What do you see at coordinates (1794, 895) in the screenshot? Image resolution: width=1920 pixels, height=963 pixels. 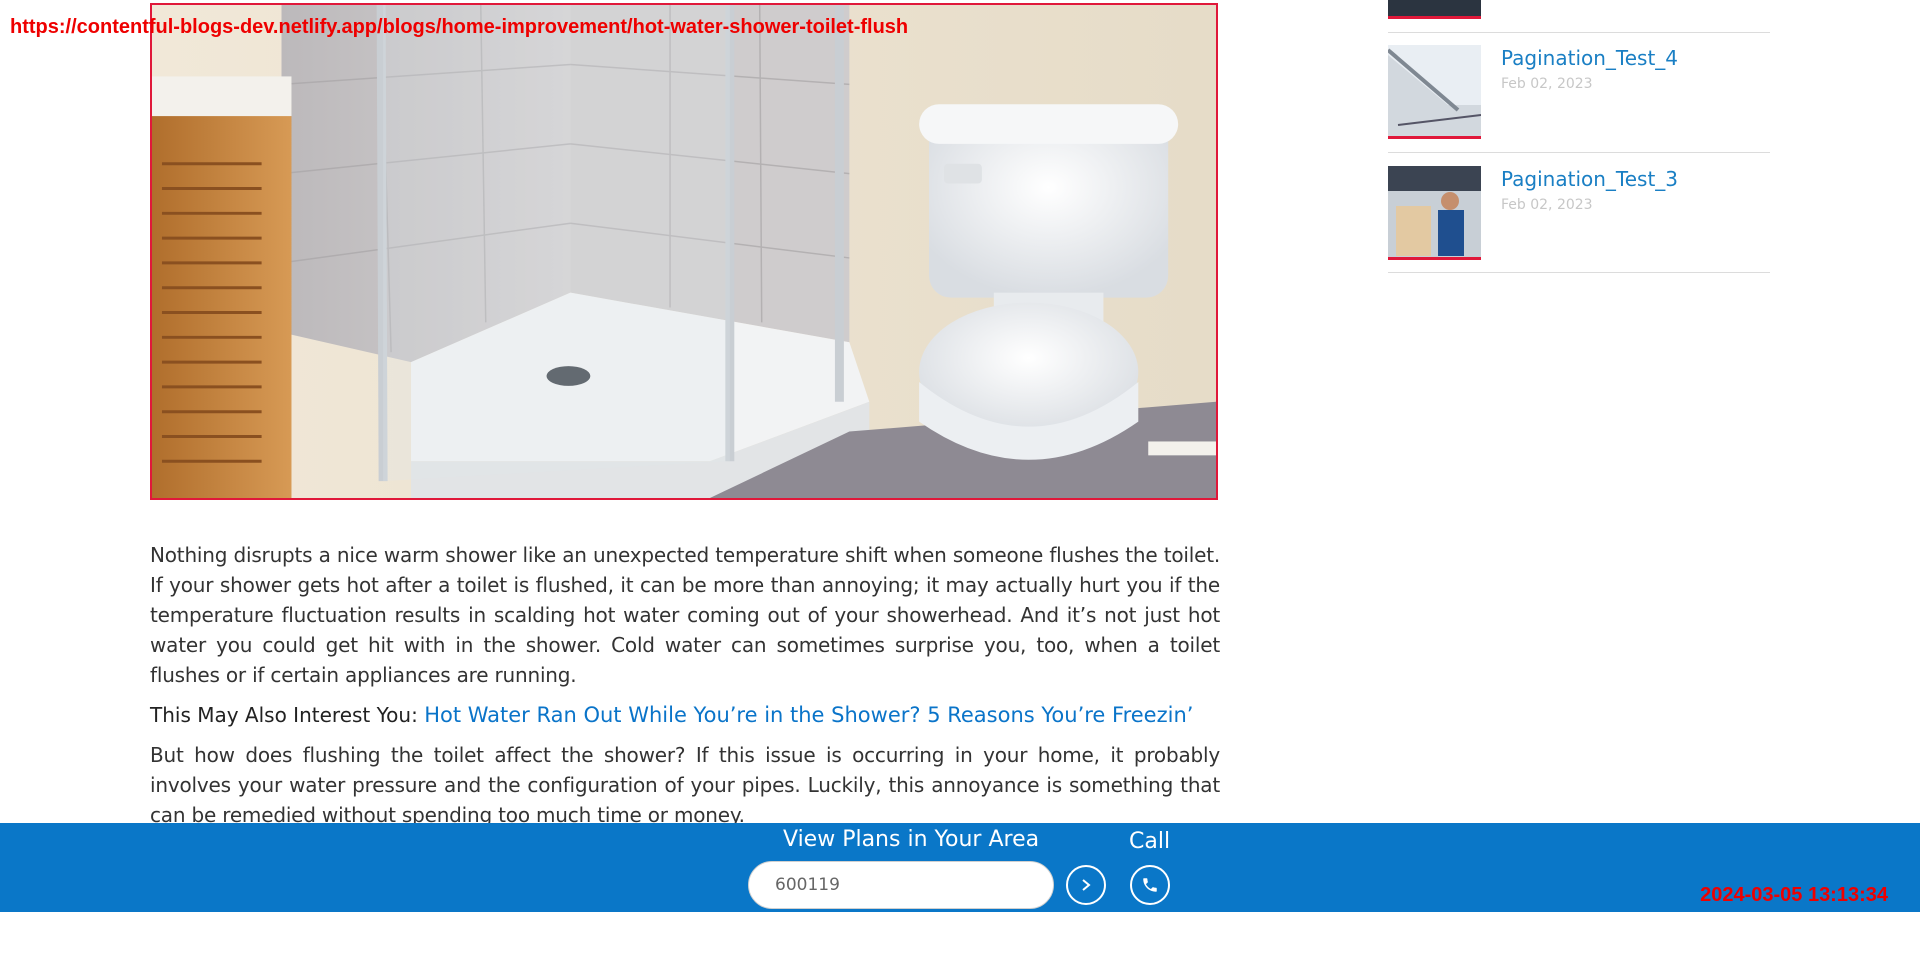 I see `timestamp-overlay: 2024-03-05 13:13:34` at bounding box center [1794, 895].